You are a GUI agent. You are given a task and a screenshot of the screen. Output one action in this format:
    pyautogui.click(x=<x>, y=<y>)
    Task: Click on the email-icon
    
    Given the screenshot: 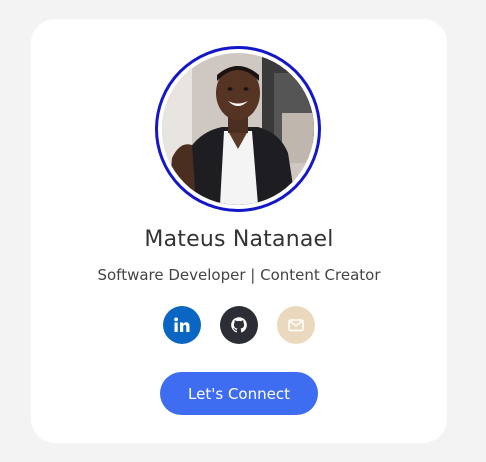 What is the action you would take?
    pyautogui.click(x=296, y=325)
    